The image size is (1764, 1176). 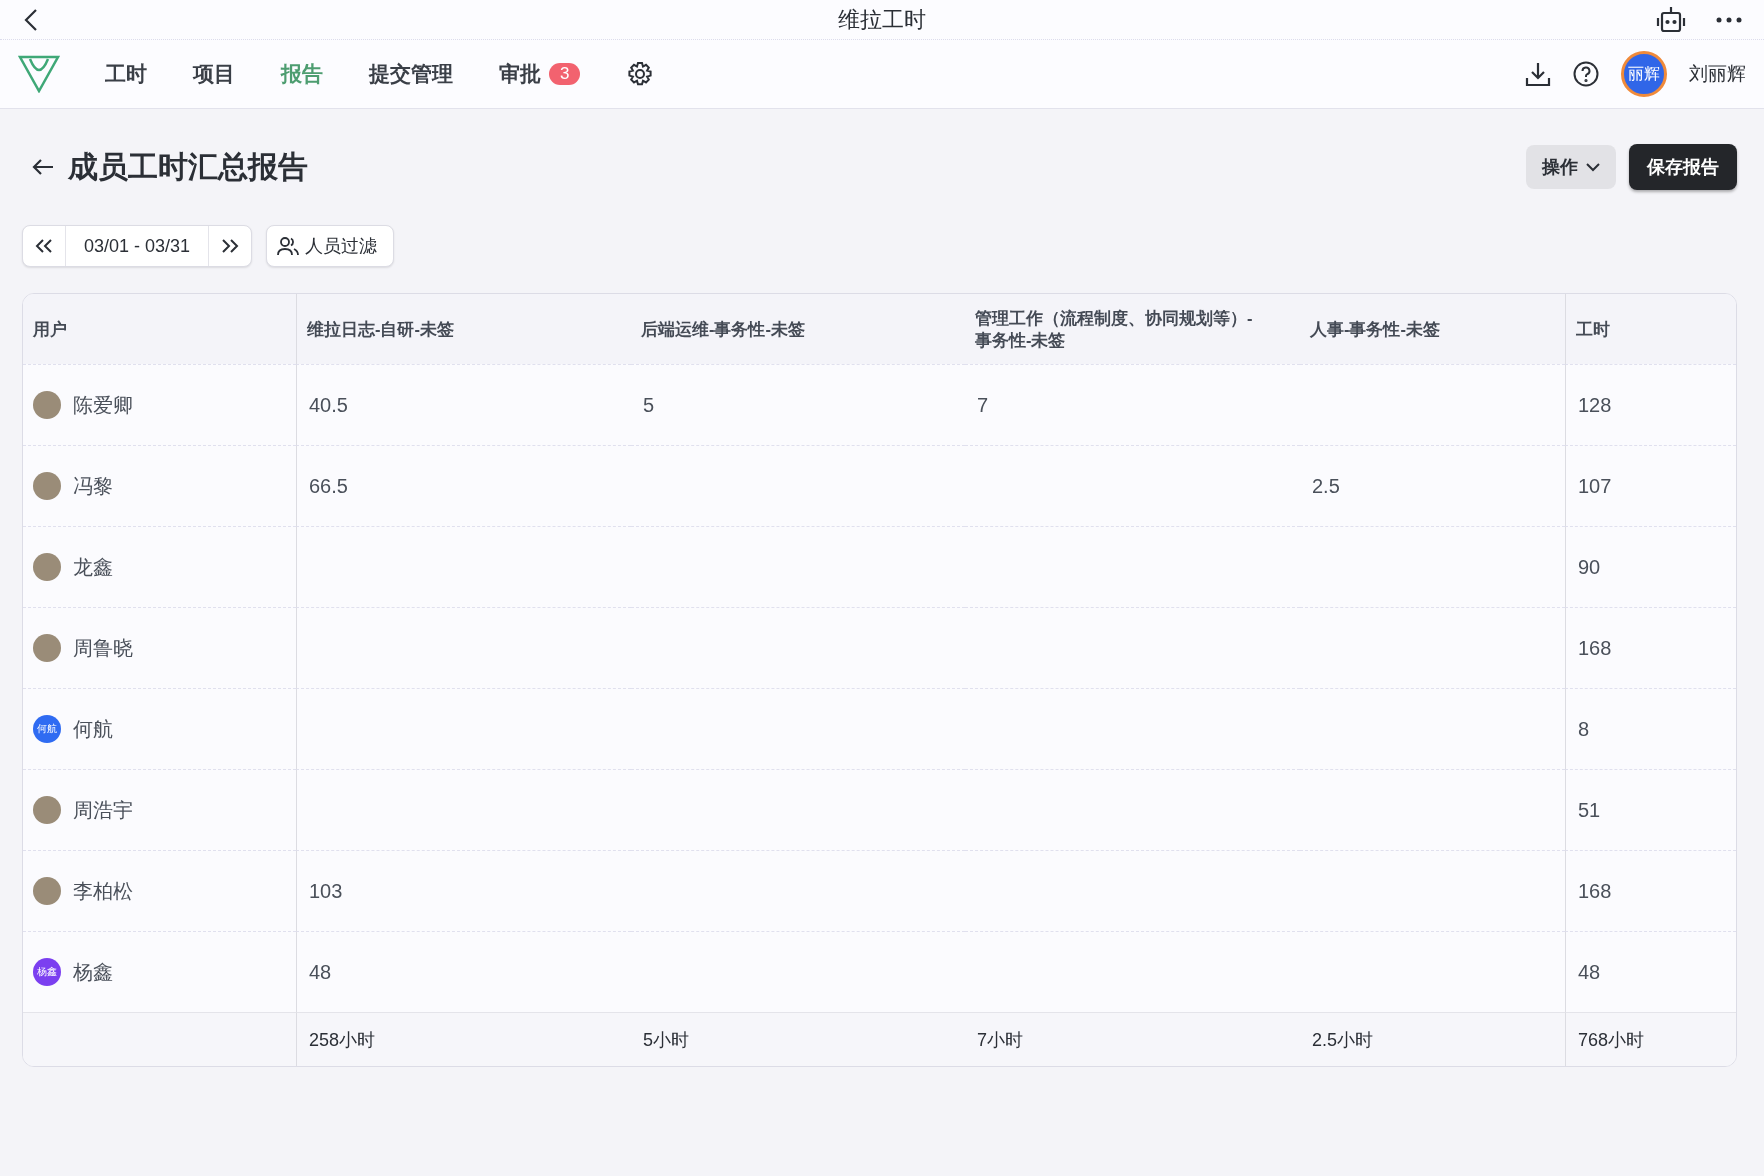 What do you see at coordinates (93, 972) in the screenshot?
I see `user-name-cell-text: 杨鑫` at bounding box center [93, 972].